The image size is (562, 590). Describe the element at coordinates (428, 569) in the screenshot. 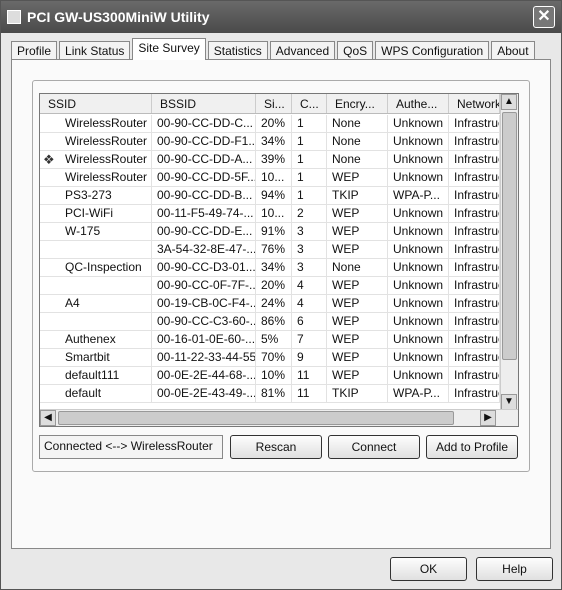

I see `ok-button: OK` at that location.